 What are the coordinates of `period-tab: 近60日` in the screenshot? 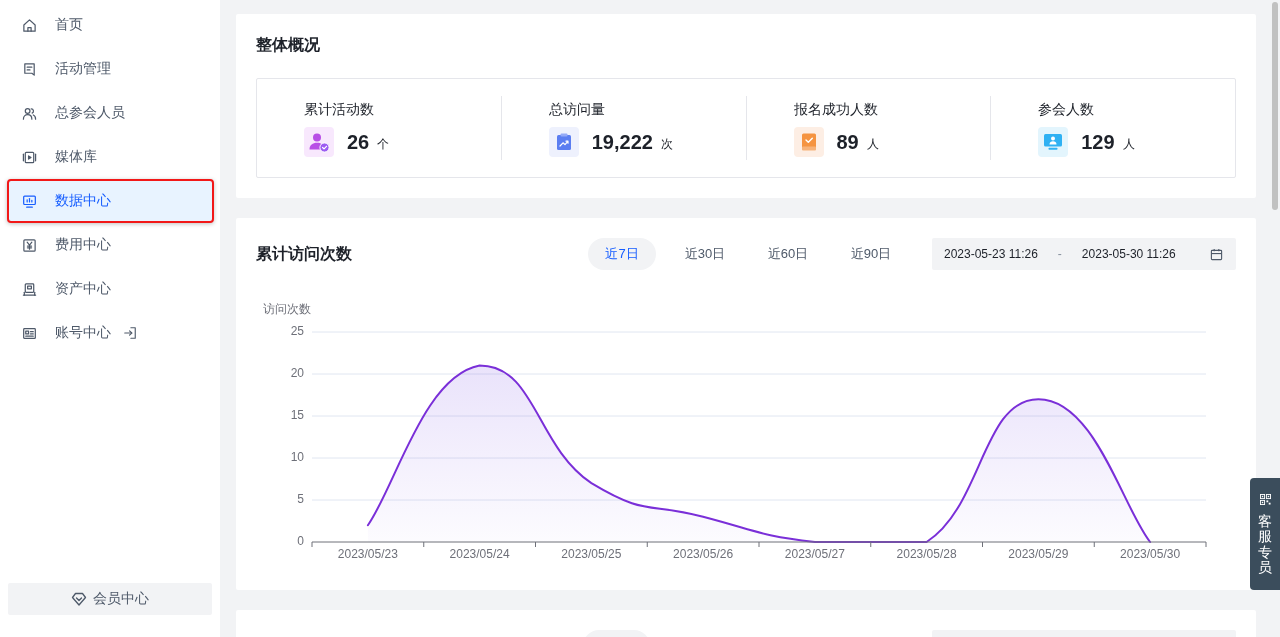 It's located at (788, 254).